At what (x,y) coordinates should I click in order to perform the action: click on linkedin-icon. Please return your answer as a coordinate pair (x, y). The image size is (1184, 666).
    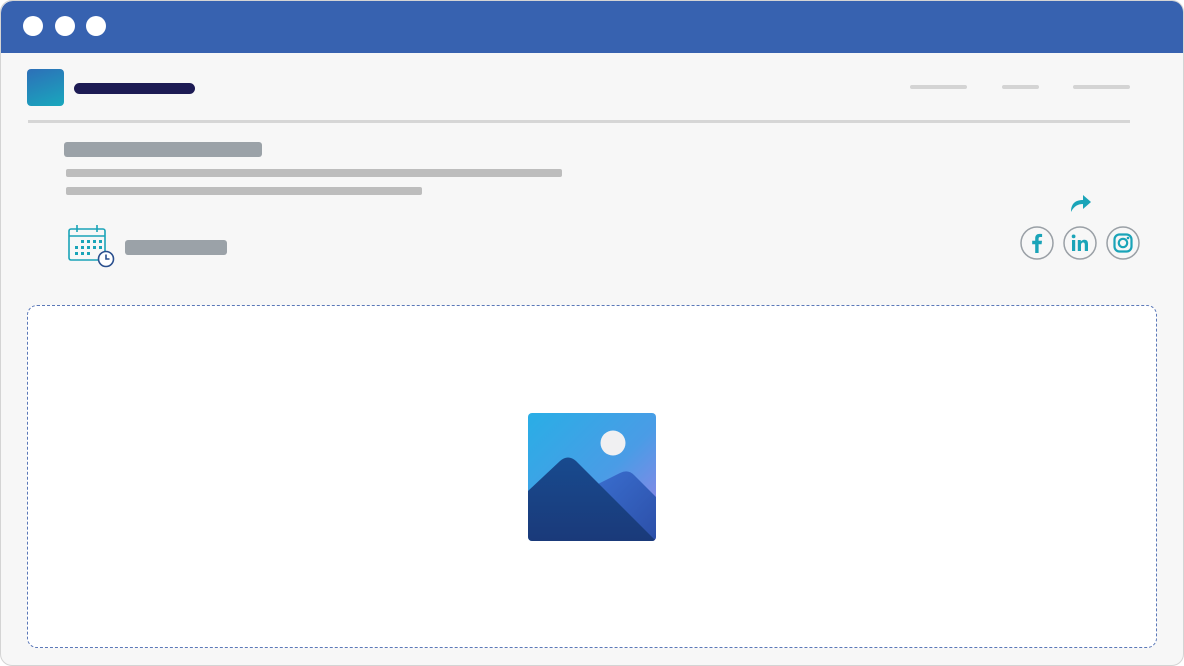
    Looking at the image, I should click on (1080, 243).